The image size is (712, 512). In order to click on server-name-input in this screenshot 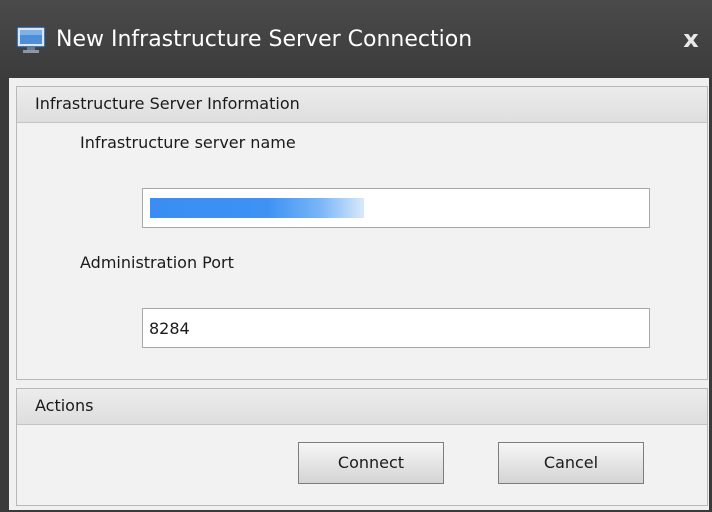, I will do `click(396, 208)`.